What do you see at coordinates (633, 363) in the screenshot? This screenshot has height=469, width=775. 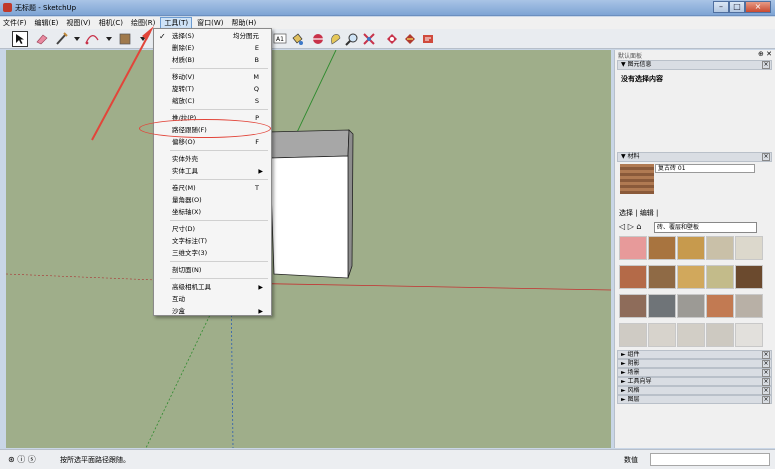 I see `tray-panel-label: 阴影` at bounding box center [633, 363].